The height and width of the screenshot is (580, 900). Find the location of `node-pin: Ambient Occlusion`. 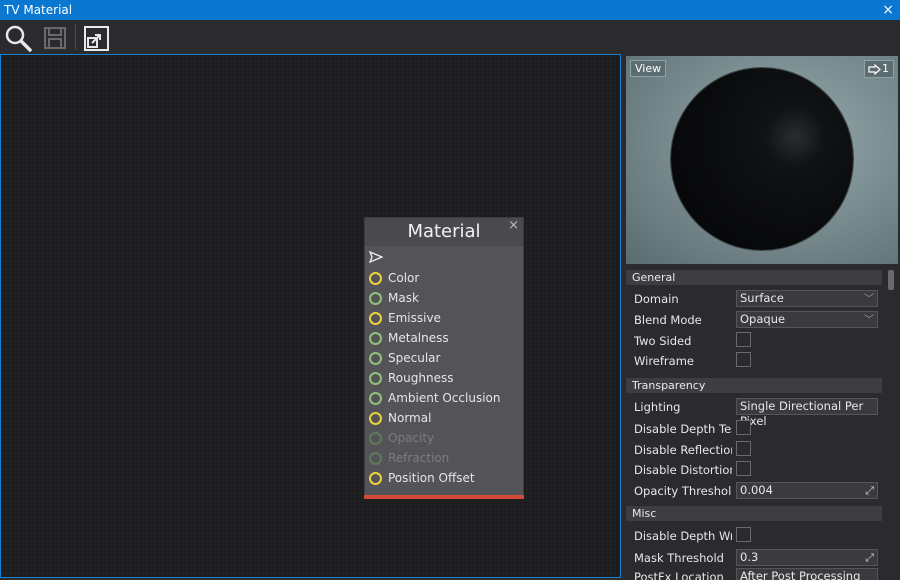

node-pin: Ambient Occlusion is located at coordinates (434, 398).